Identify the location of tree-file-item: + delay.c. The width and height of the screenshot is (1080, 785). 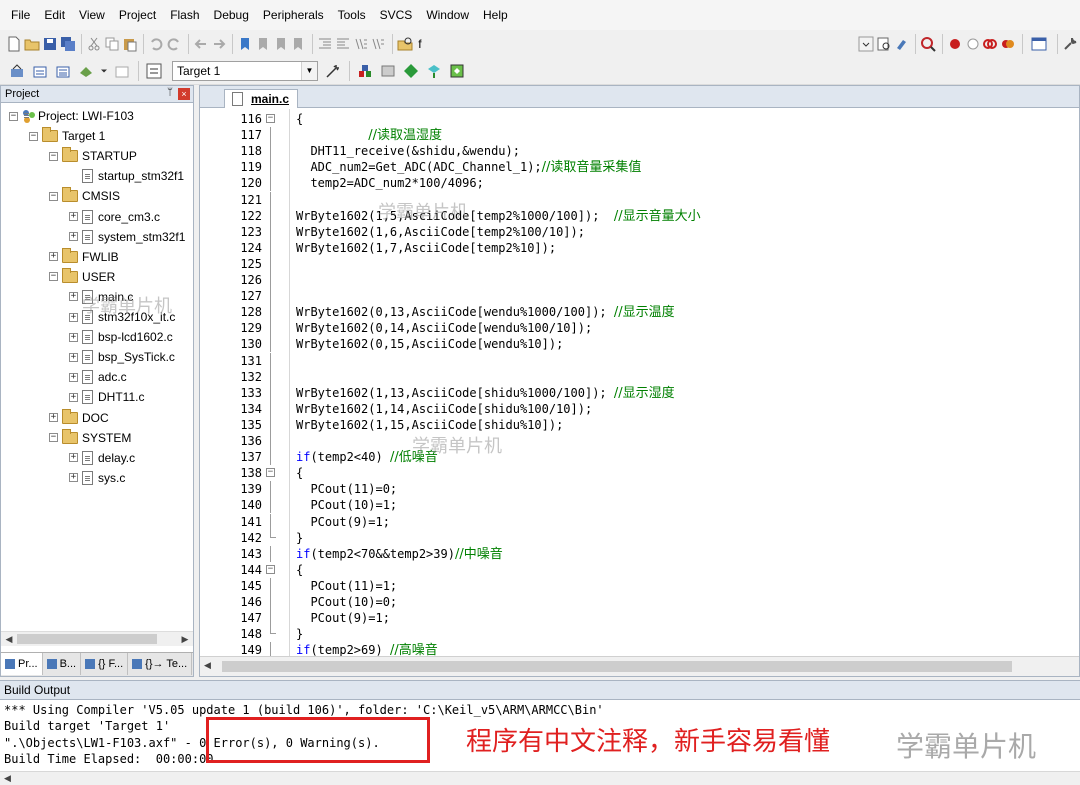
(102, 458).